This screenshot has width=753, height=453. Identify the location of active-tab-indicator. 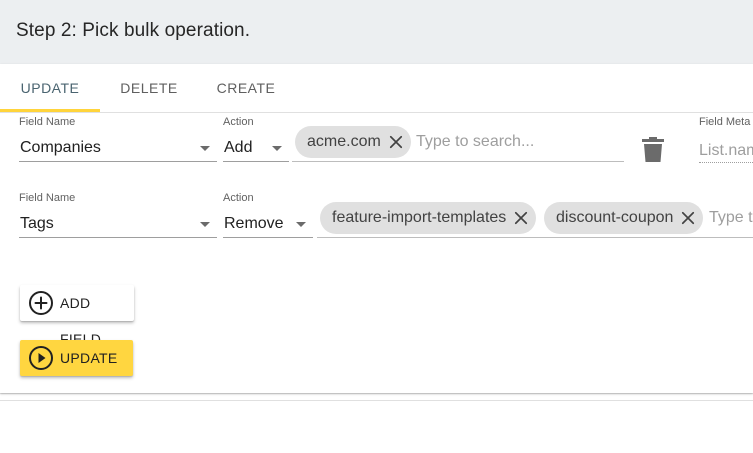
(50, 110).